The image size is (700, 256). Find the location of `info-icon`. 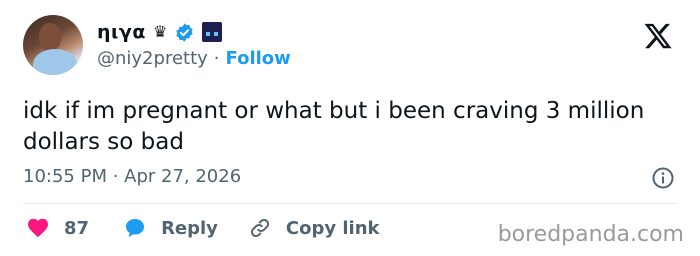

info-icon is located at coordinates (663, 178).